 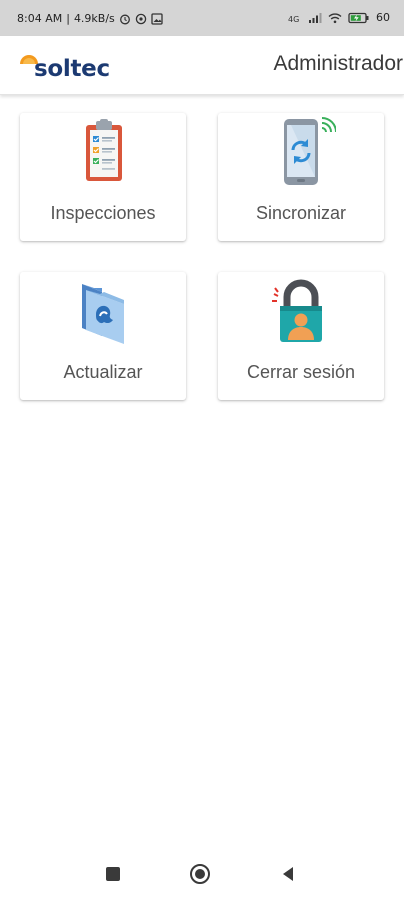 I want to click on network-type-icon: 4G, so click(x=293, y=19).